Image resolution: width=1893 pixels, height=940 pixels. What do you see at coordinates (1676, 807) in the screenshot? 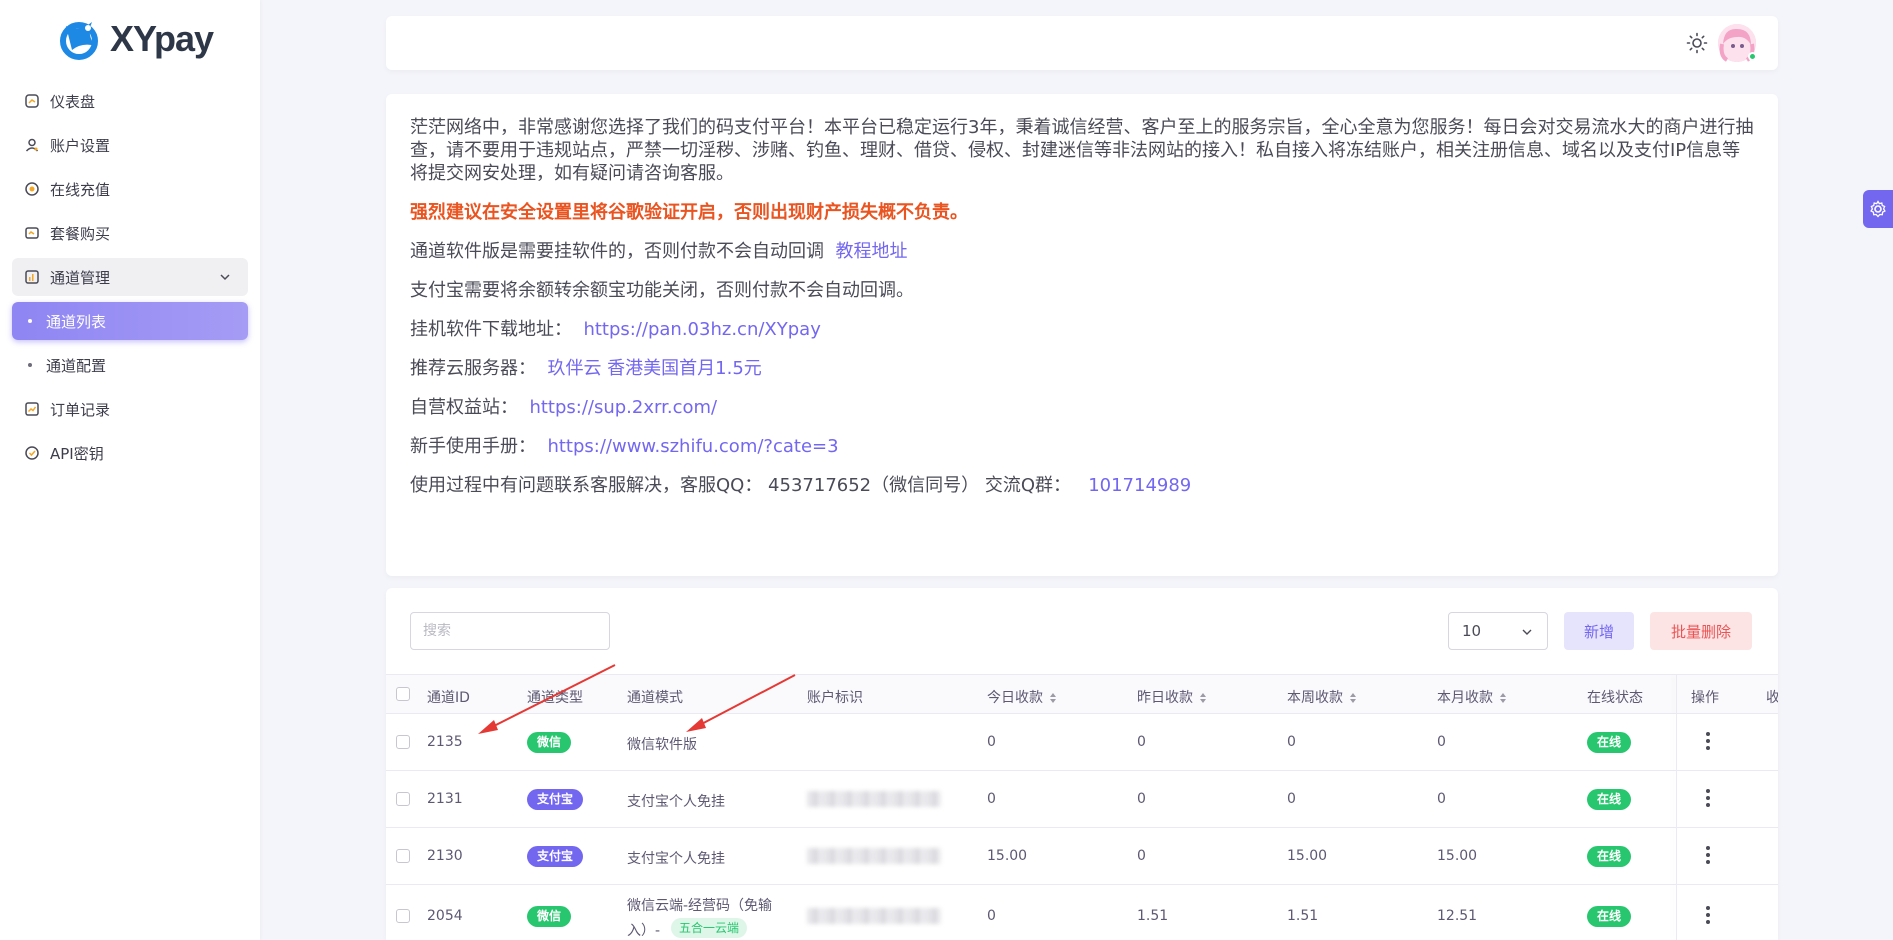
I see `sticky-column-divider` at bounding box center [1676, 807].